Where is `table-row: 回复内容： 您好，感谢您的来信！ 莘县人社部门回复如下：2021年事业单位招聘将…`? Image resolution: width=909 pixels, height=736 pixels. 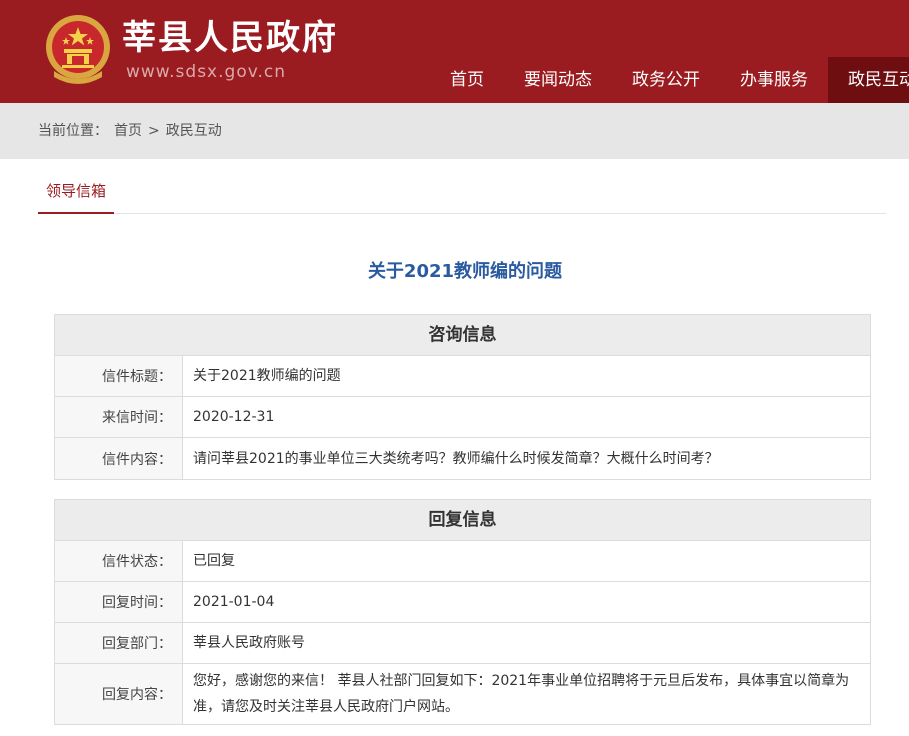
table-row: 回复内容： 您好，感谢您的来信！ 莘县人社部门回复如下：2021年事业单位招聘将… is located at coordinates (462, 694).